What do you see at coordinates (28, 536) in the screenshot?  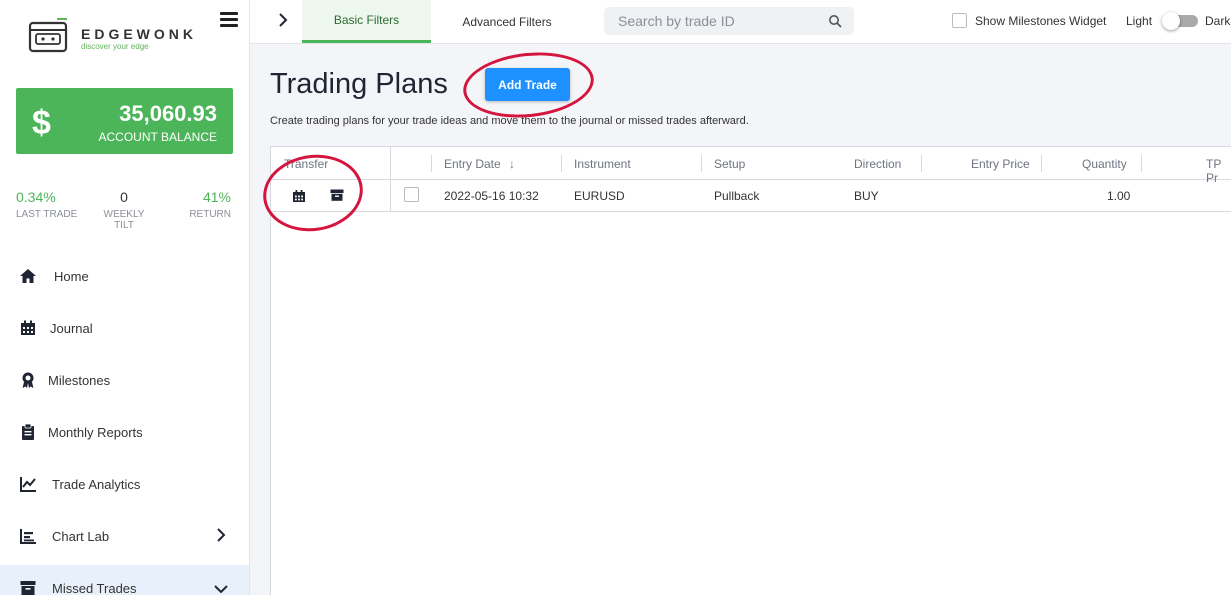 I see `bar-chart-icon` at bounding box center [28, 536].